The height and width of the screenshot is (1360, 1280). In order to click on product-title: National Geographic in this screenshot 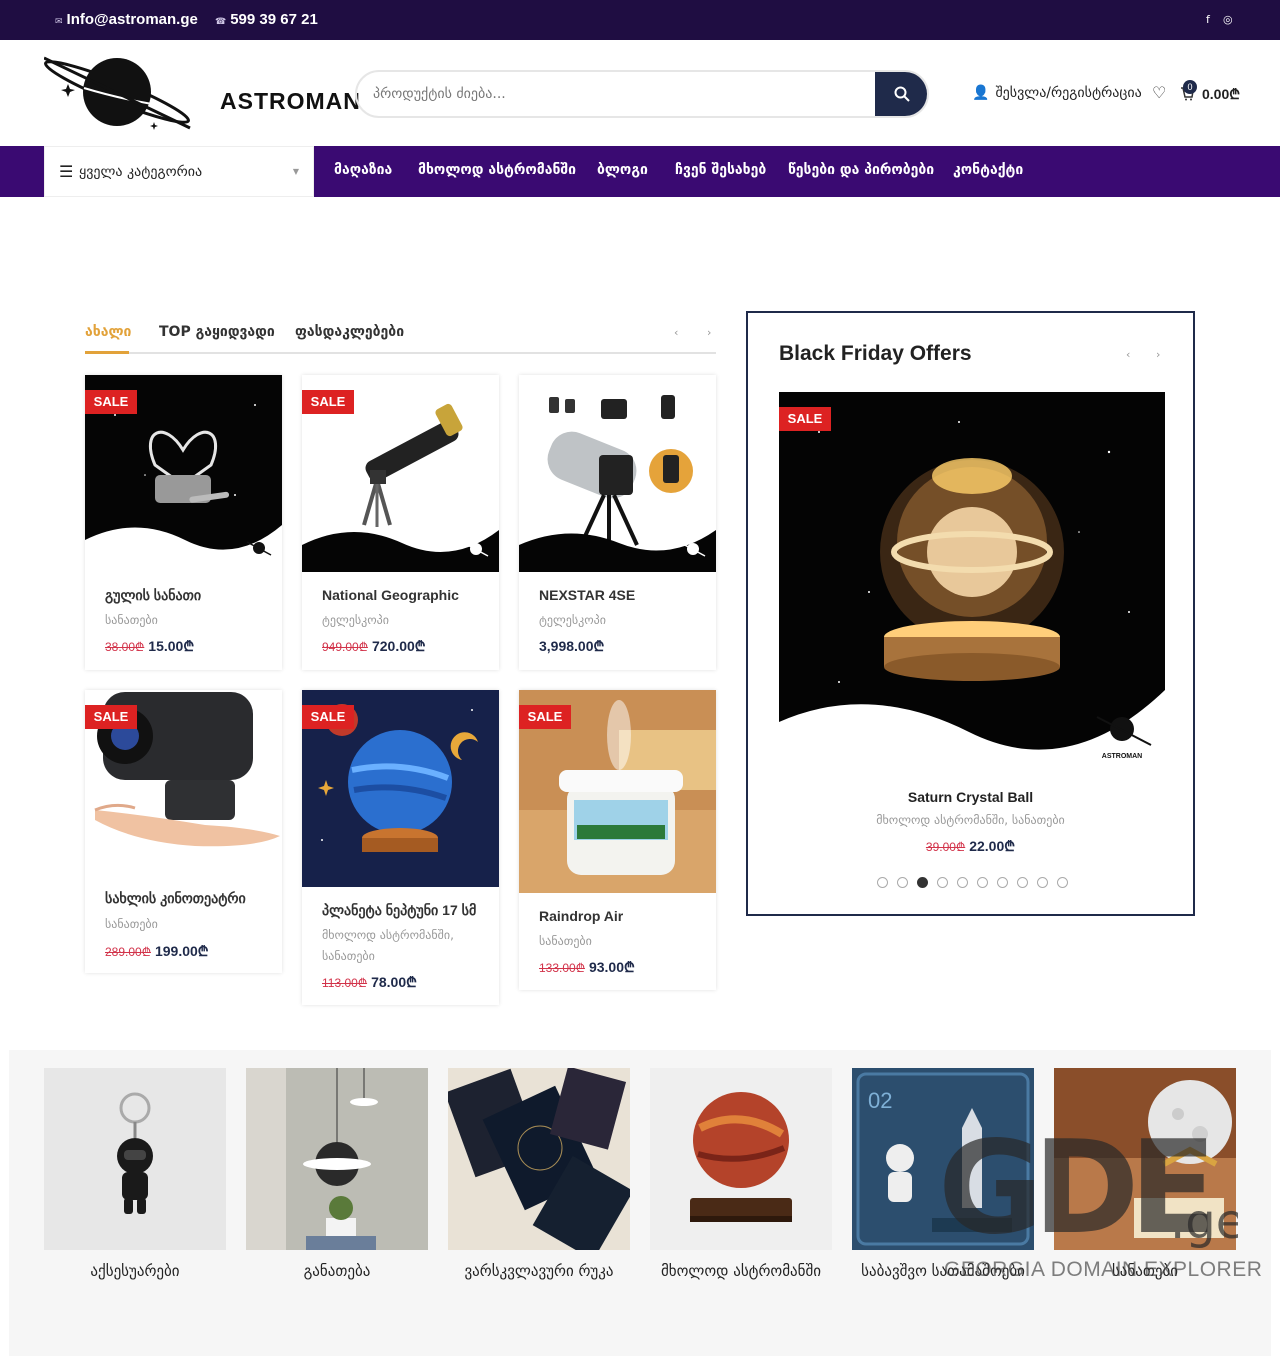, I will do `click(390, 595)`.